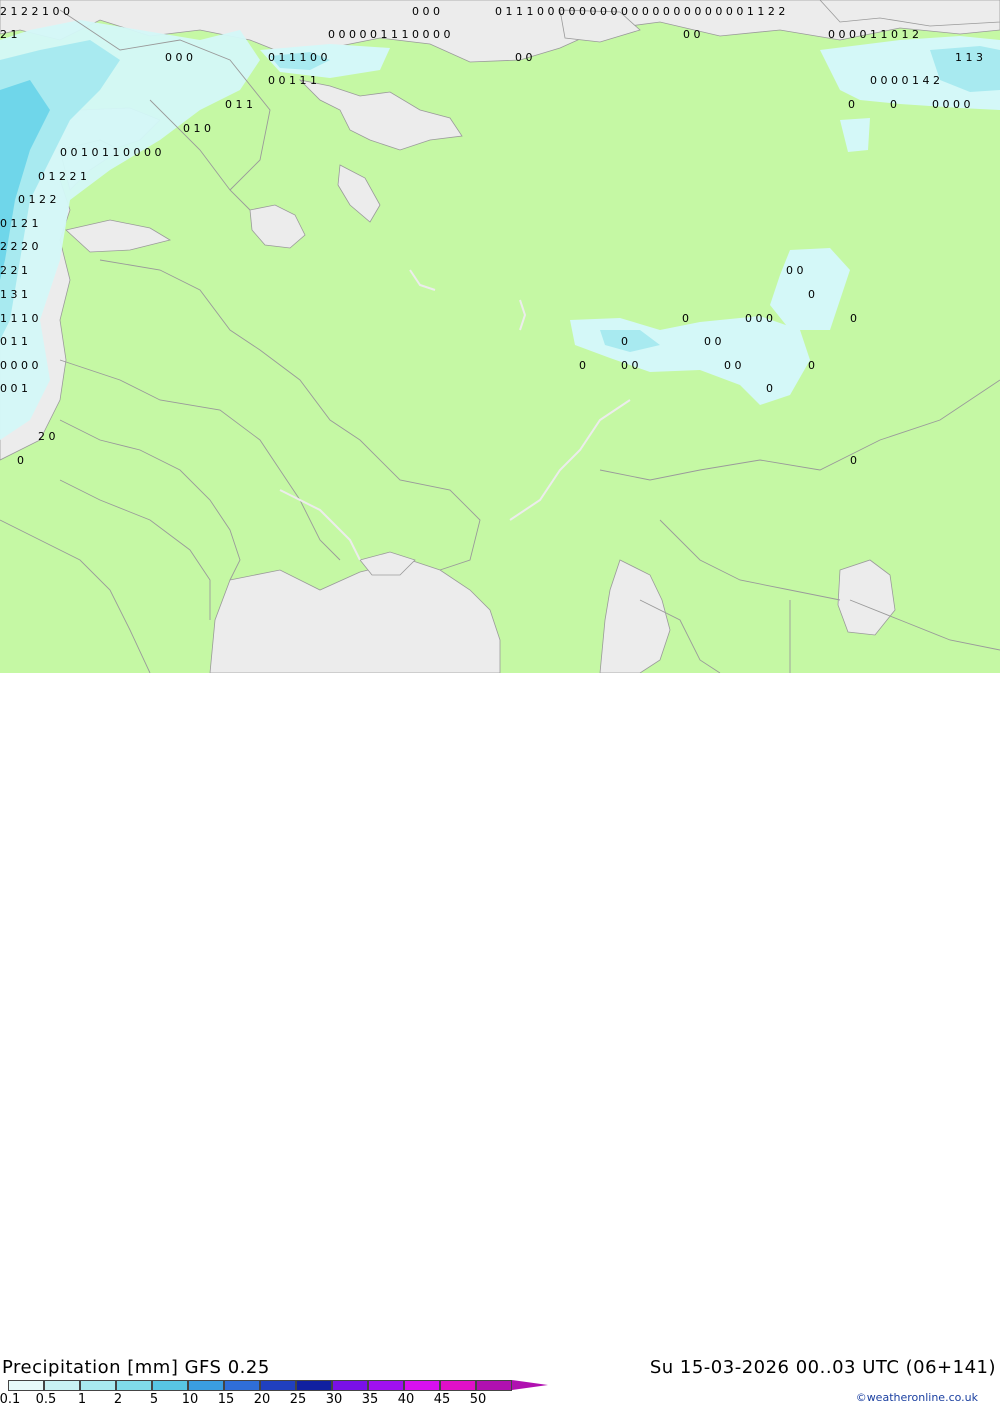  What do you see at coordinates (46, 1399) in the screenshot?
I see `legend-tick-label: 0.5` at bounding box center [46, 1399].